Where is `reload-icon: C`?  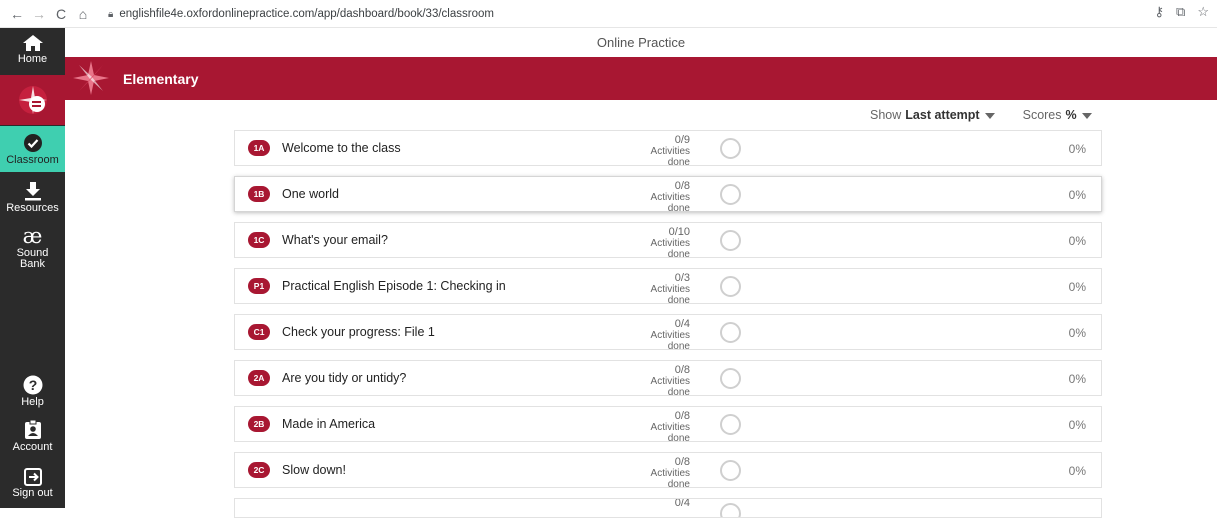
reload-icon: C is located at coordinates (61, 14).